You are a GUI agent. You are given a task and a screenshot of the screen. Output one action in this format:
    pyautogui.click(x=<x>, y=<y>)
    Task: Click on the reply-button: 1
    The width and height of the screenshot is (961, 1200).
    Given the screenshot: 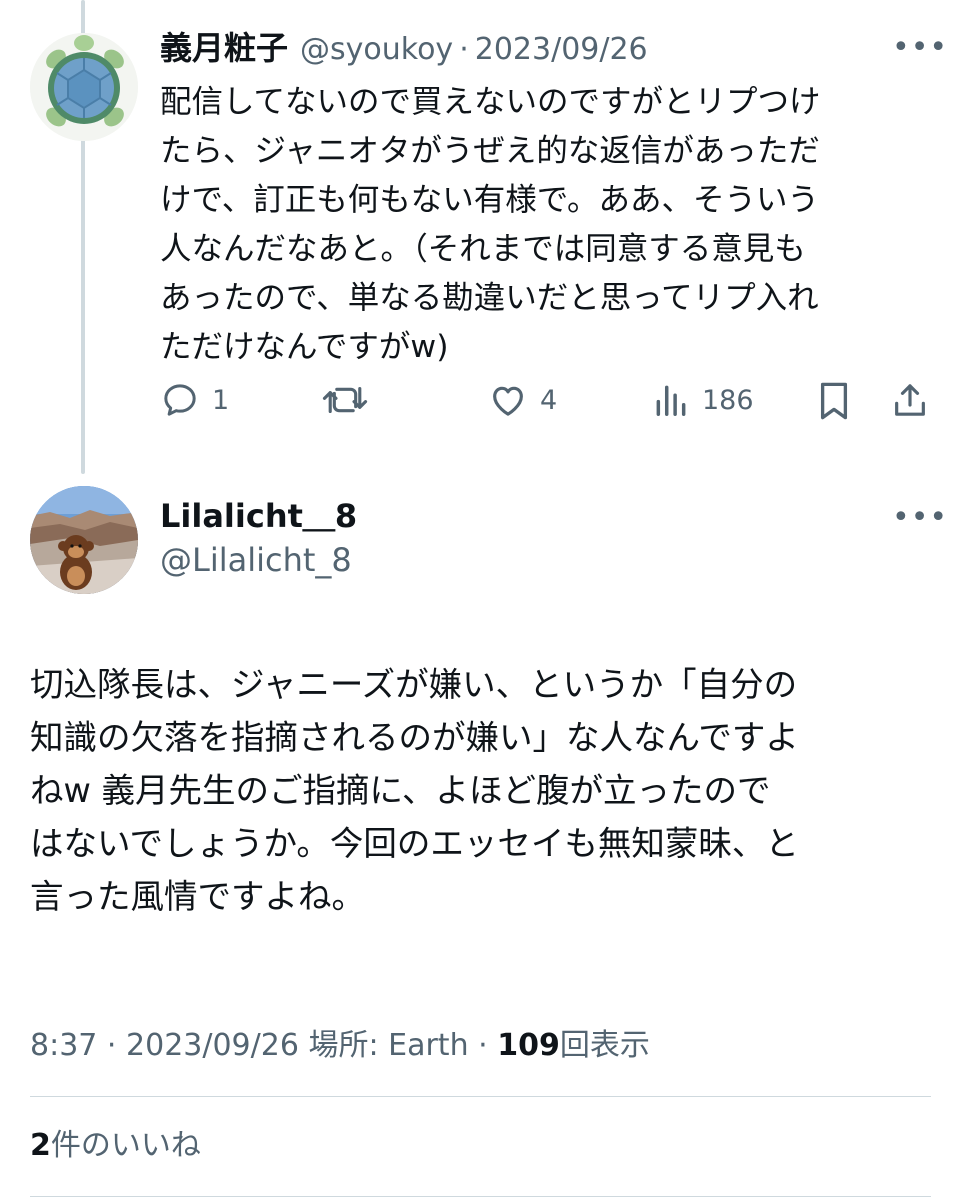 What is the action you would take?
    pyautogui.click(x=194, y=400)
    